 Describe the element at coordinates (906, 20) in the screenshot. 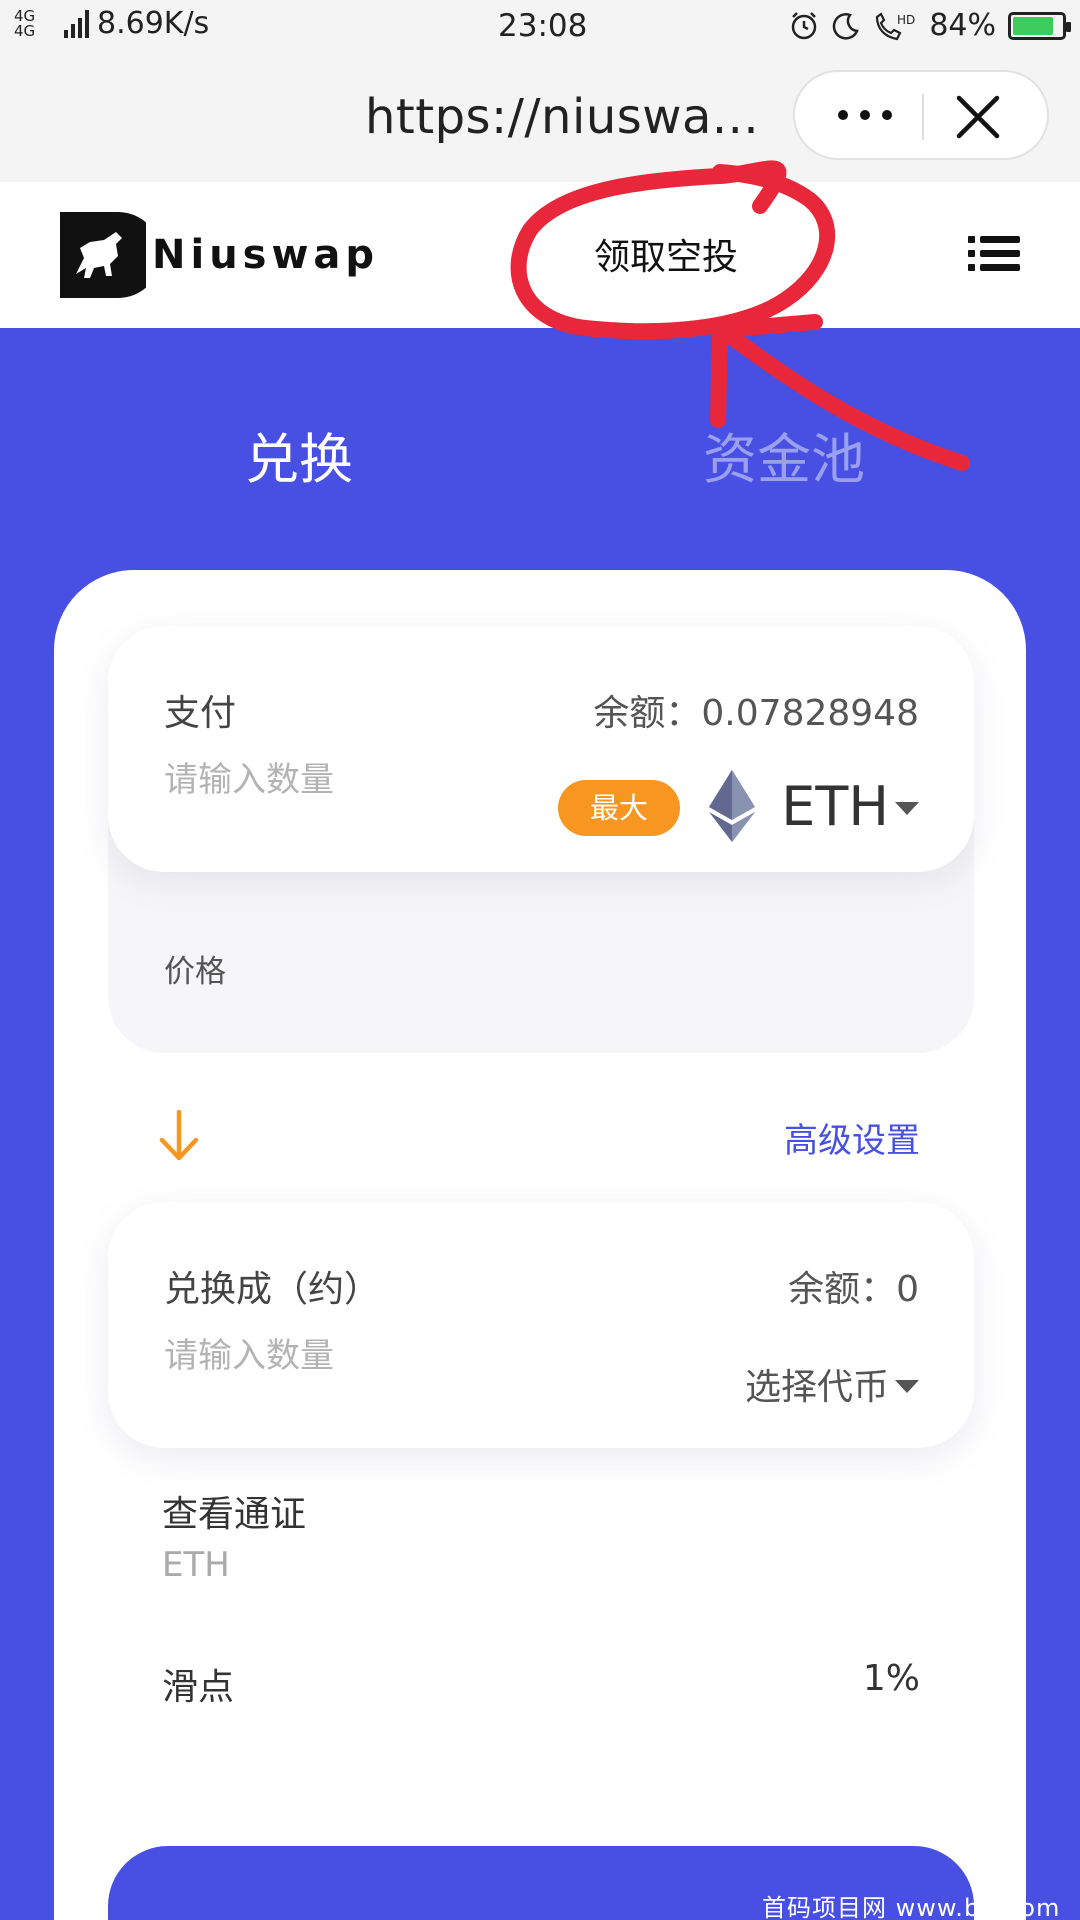

I see `svg-text: HD` at that location.